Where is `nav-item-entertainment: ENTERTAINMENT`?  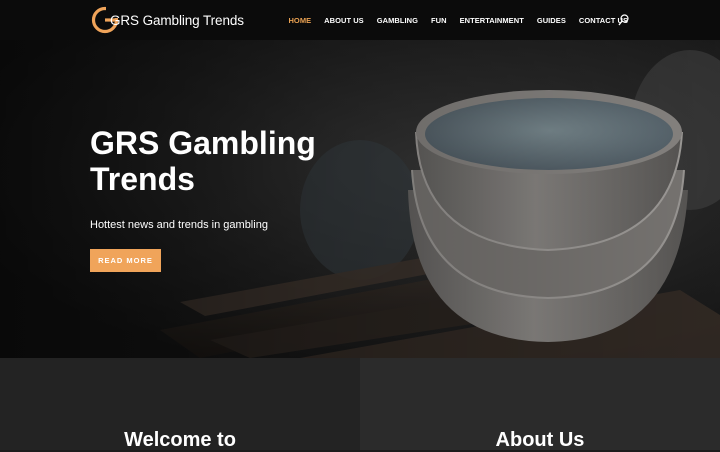 nav-item-entertainment: ENTERTAINMENT is located at coordinates (492, 20).